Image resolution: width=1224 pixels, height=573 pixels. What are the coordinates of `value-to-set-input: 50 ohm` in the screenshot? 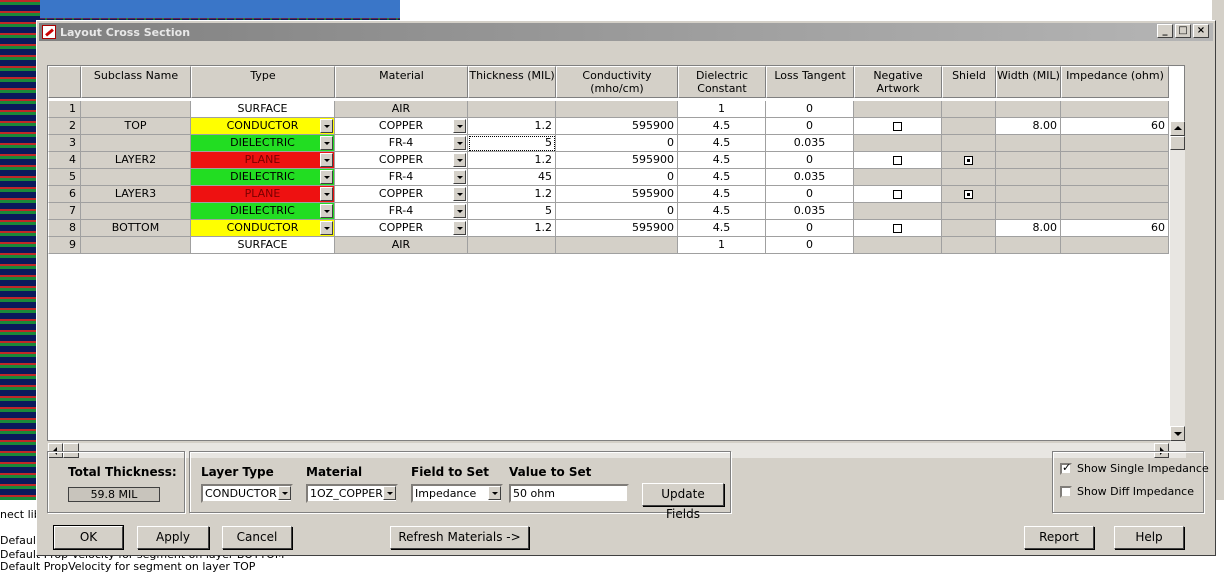 It's located at (569, 493).